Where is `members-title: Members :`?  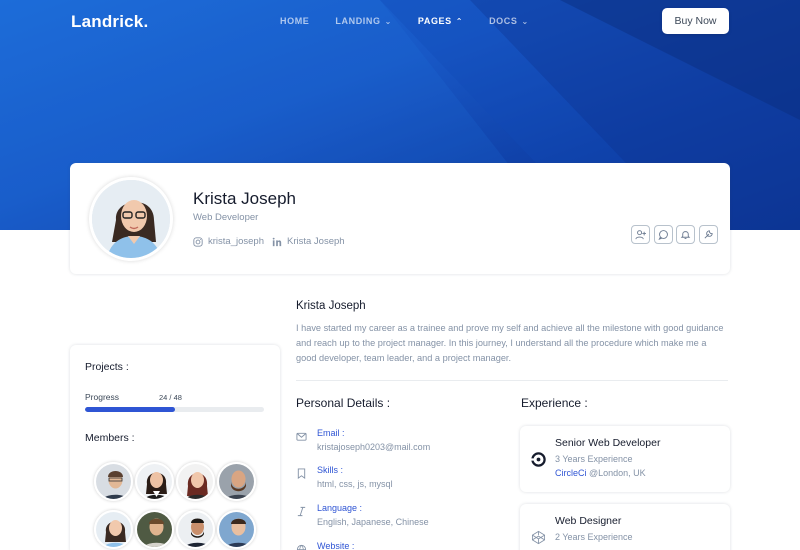
members-title: Members : is located at coordinates (110, 438).